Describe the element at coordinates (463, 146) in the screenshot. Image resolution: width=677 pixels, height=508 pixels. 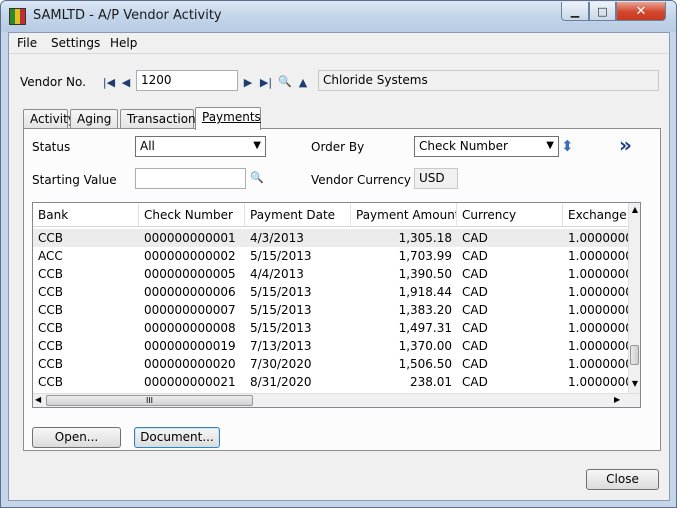
I see `order-by-value: Check Number` at that location.